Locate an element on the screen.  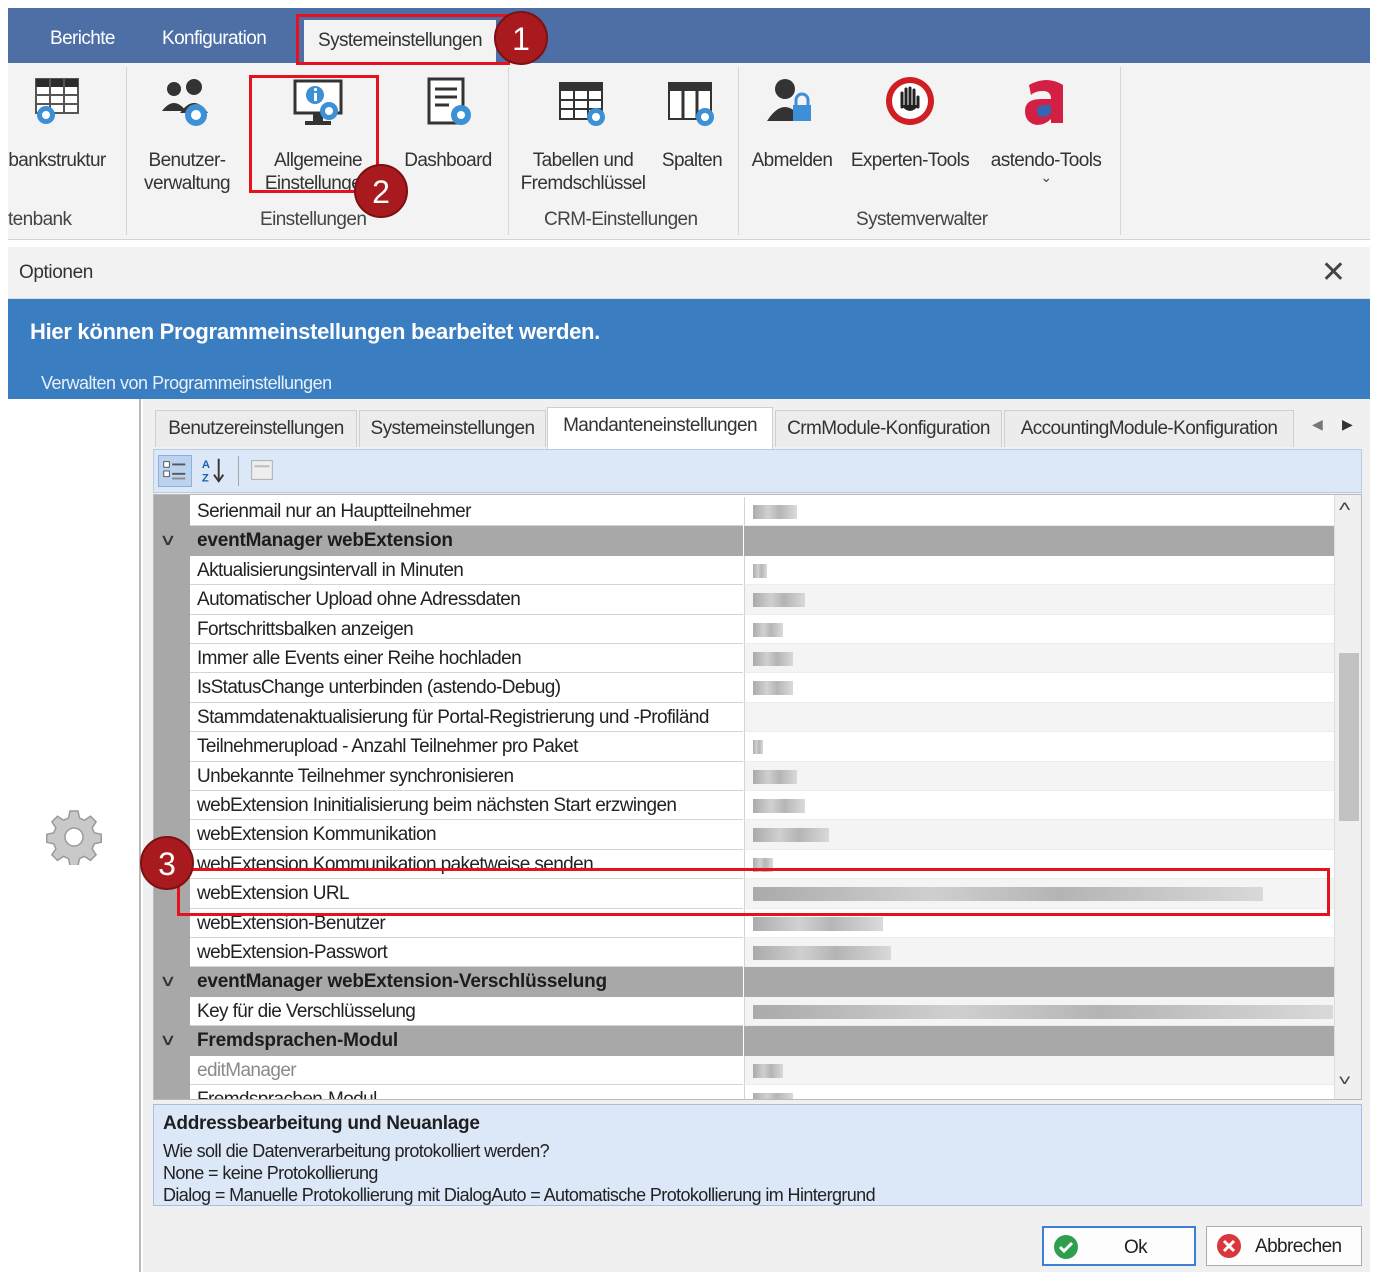
scroll-thumb is located at coordinates (1349, 737).